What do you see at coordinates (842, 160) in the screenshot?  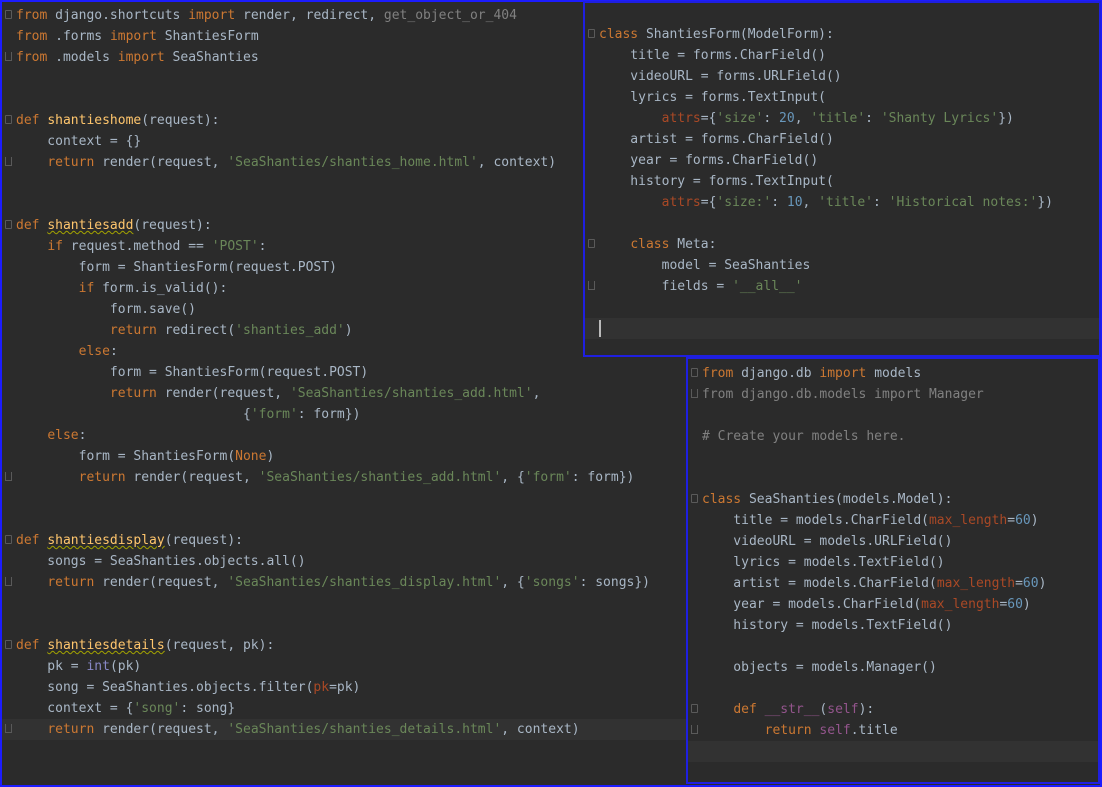 I see `code-line: year = forms.CharField()` at bounding box center [842, 160].